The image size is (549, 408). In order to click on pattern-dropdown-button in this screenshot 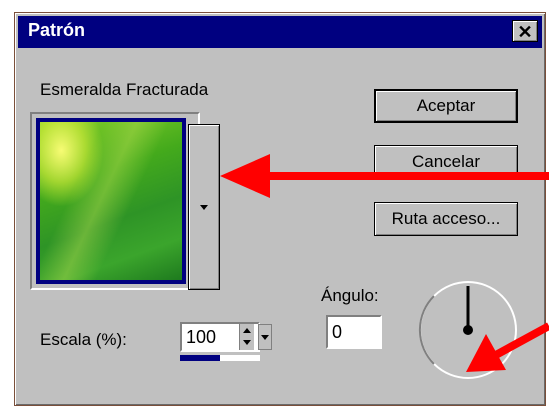, I will do `click(204, 207)`.